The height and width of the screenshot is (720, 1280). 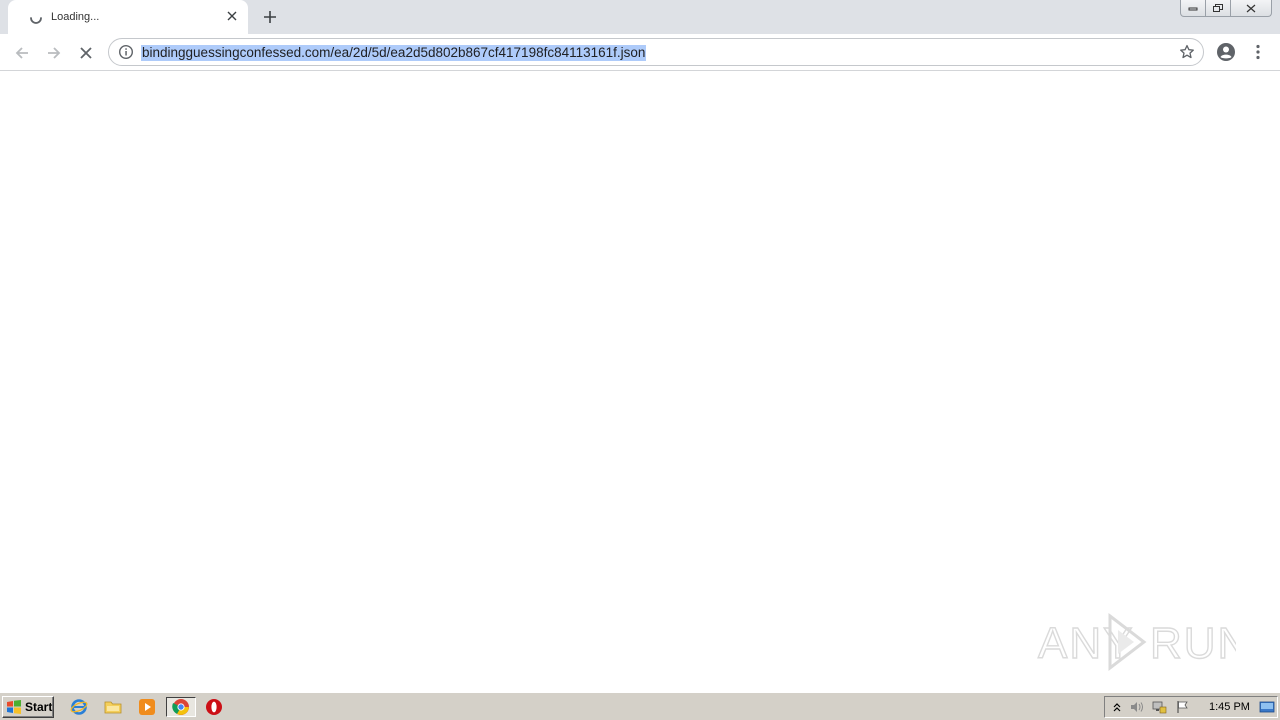 I want to click on svg-text: RUN, so click(x=1193, y=643).